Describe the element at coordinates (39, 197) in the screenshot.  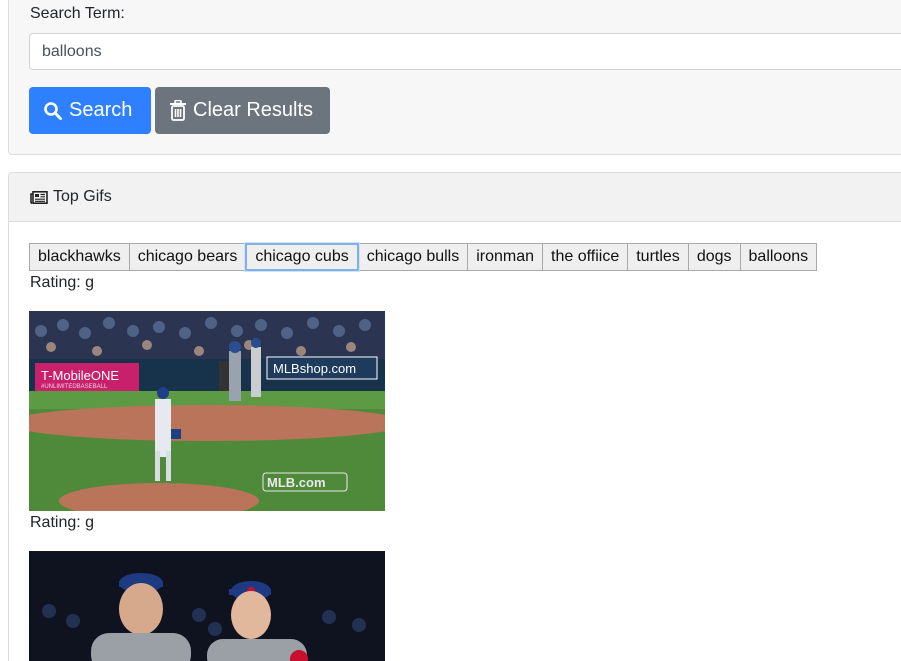
I see `newspaper-icon` at that location.